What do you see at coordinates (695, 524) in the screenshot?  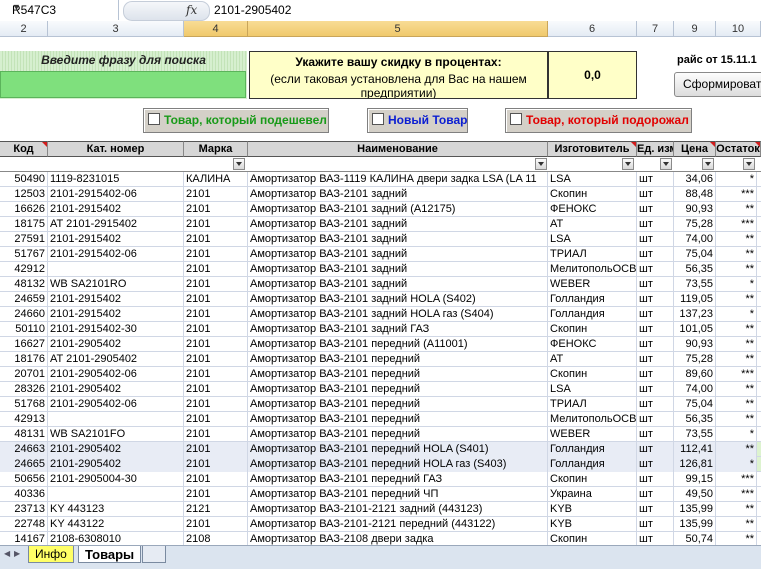 I see `cell-price: 135,99` at bounding box center [695, 524].